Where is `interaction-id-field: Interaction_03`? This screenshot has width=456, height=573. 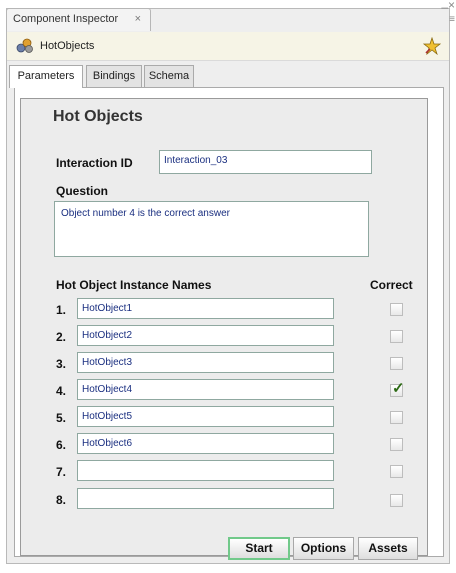 interaction-id-field: Interaction_03 is located at coordinates (265, 162).